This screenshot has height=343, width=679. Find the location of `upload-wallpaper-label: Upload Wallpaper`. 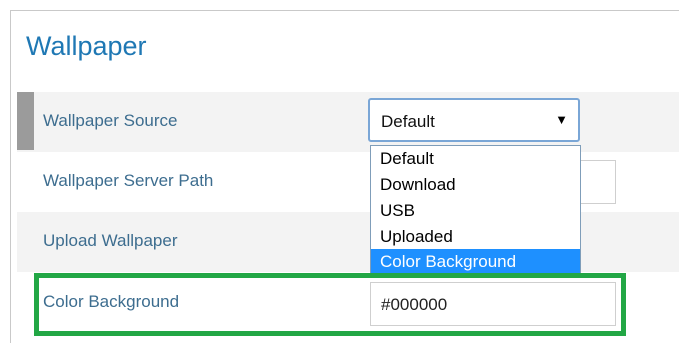

upload-wallpaper-label: Upload Wallpaper is located at coordinates (110, 240).